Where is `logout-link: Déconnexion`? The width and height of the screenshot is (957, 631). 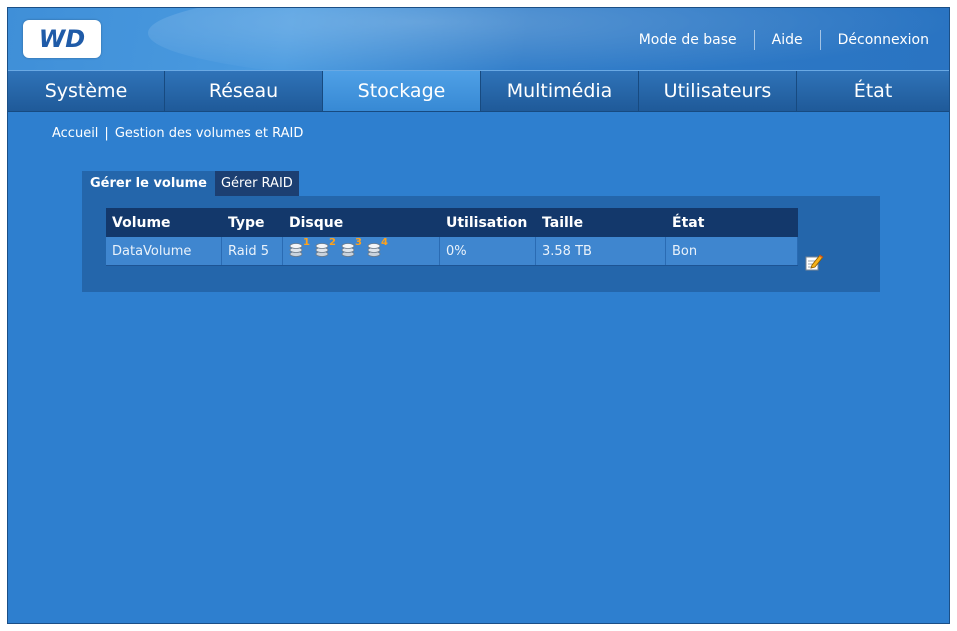
logout-link: Déconnexion is located at coordinates (883, 40).